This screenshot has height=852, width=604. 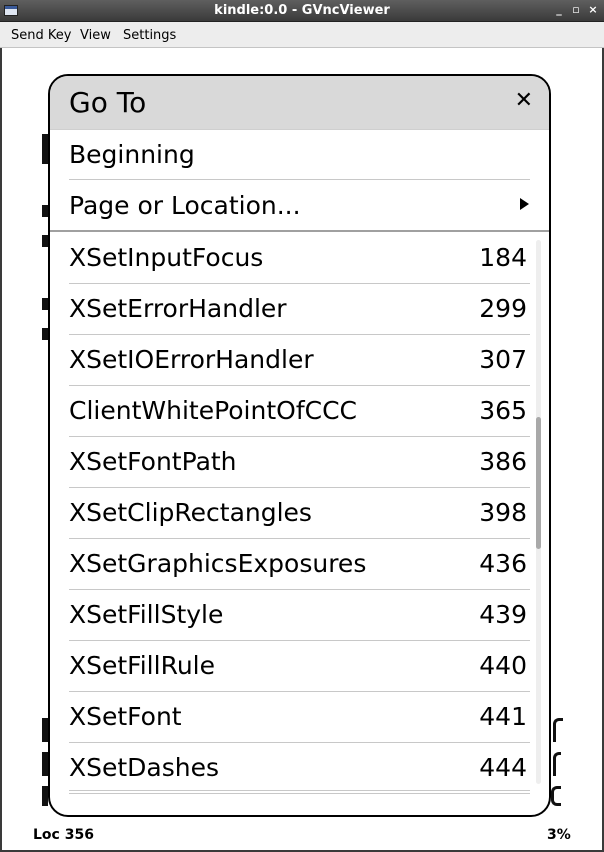 What do you see at coordinates (576, 9) in the screenshot?
I see `maximize-icon: ▫` at bounding box center [576, 9].